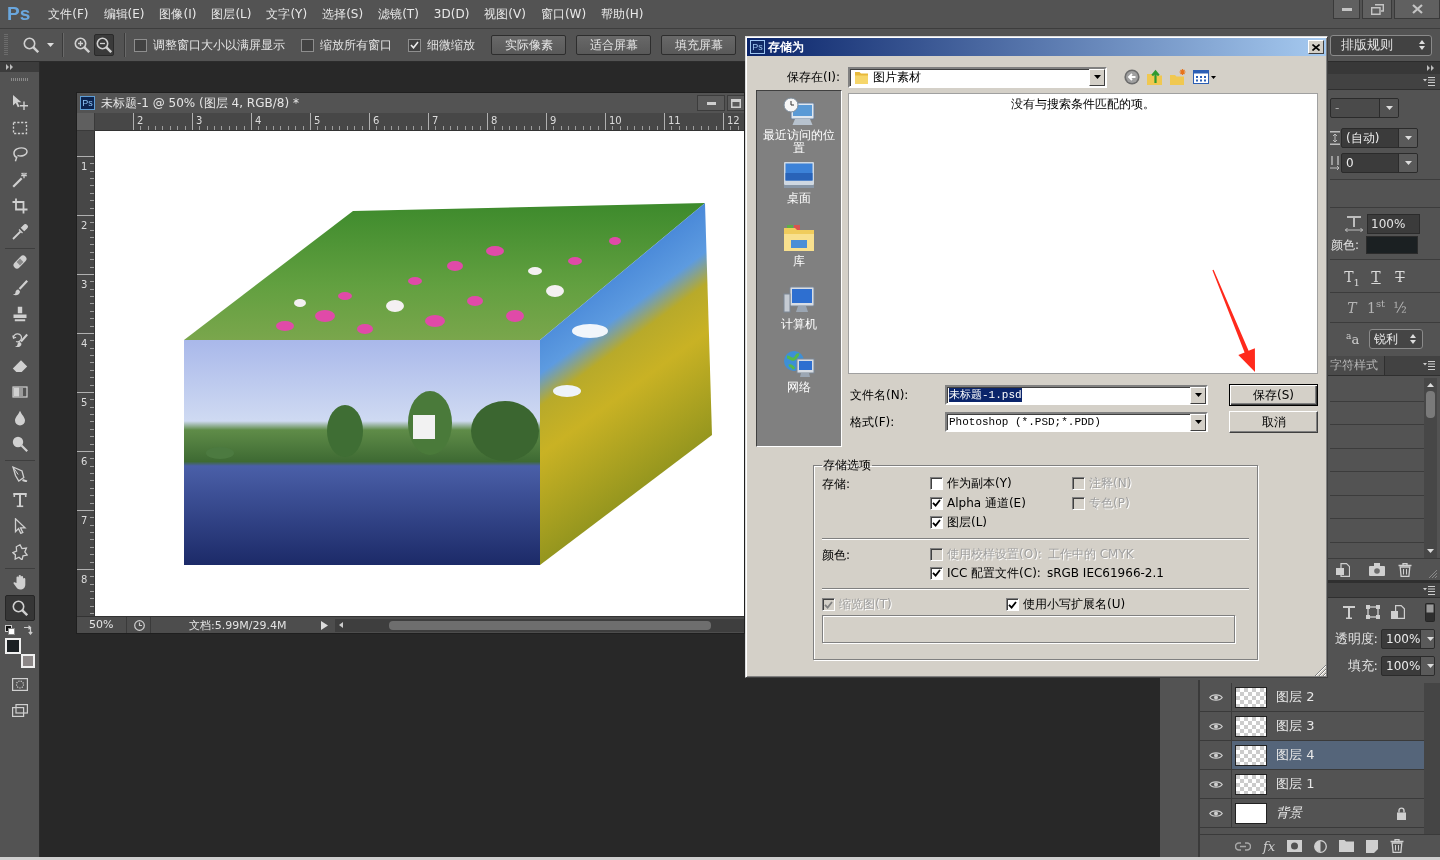  Describe the element at coordinates (1430, 68) in the screenshot. I see `collapse-icon` at that location.